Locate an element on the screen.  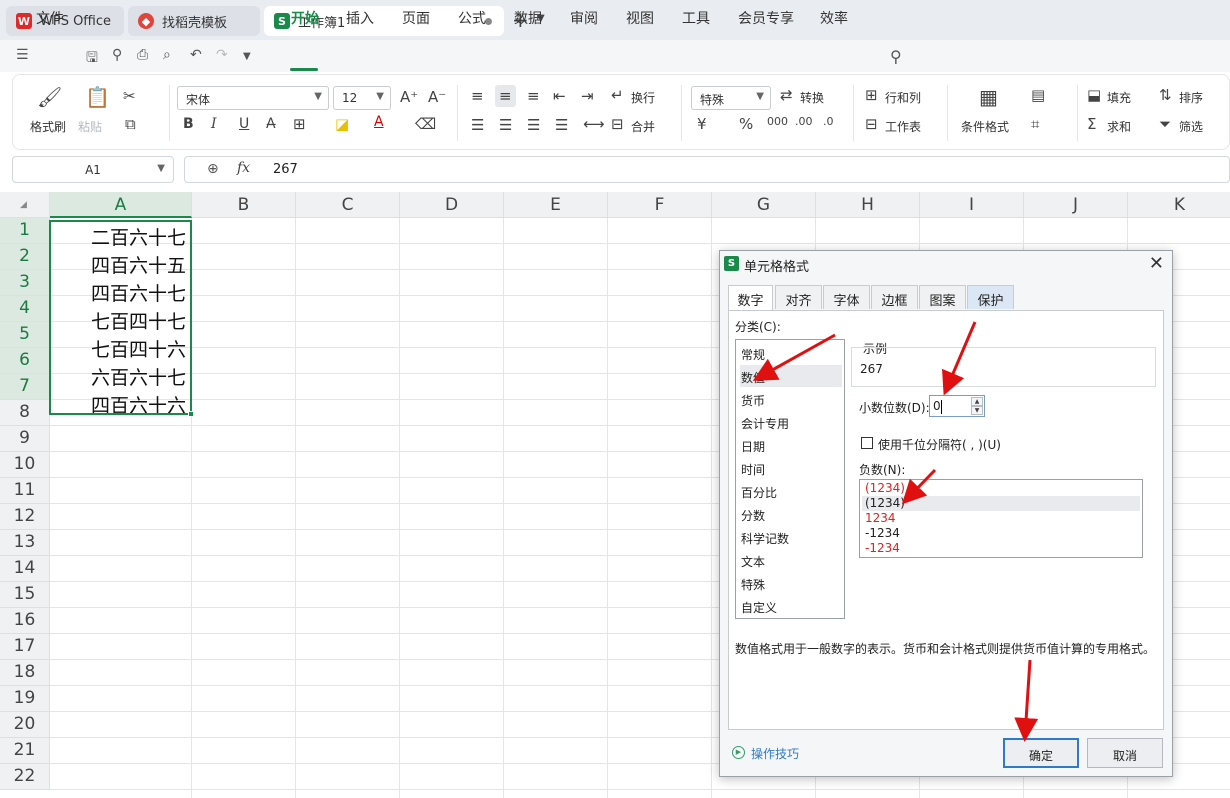
menu-tools: 工具 is located at coordinates (696, 18).